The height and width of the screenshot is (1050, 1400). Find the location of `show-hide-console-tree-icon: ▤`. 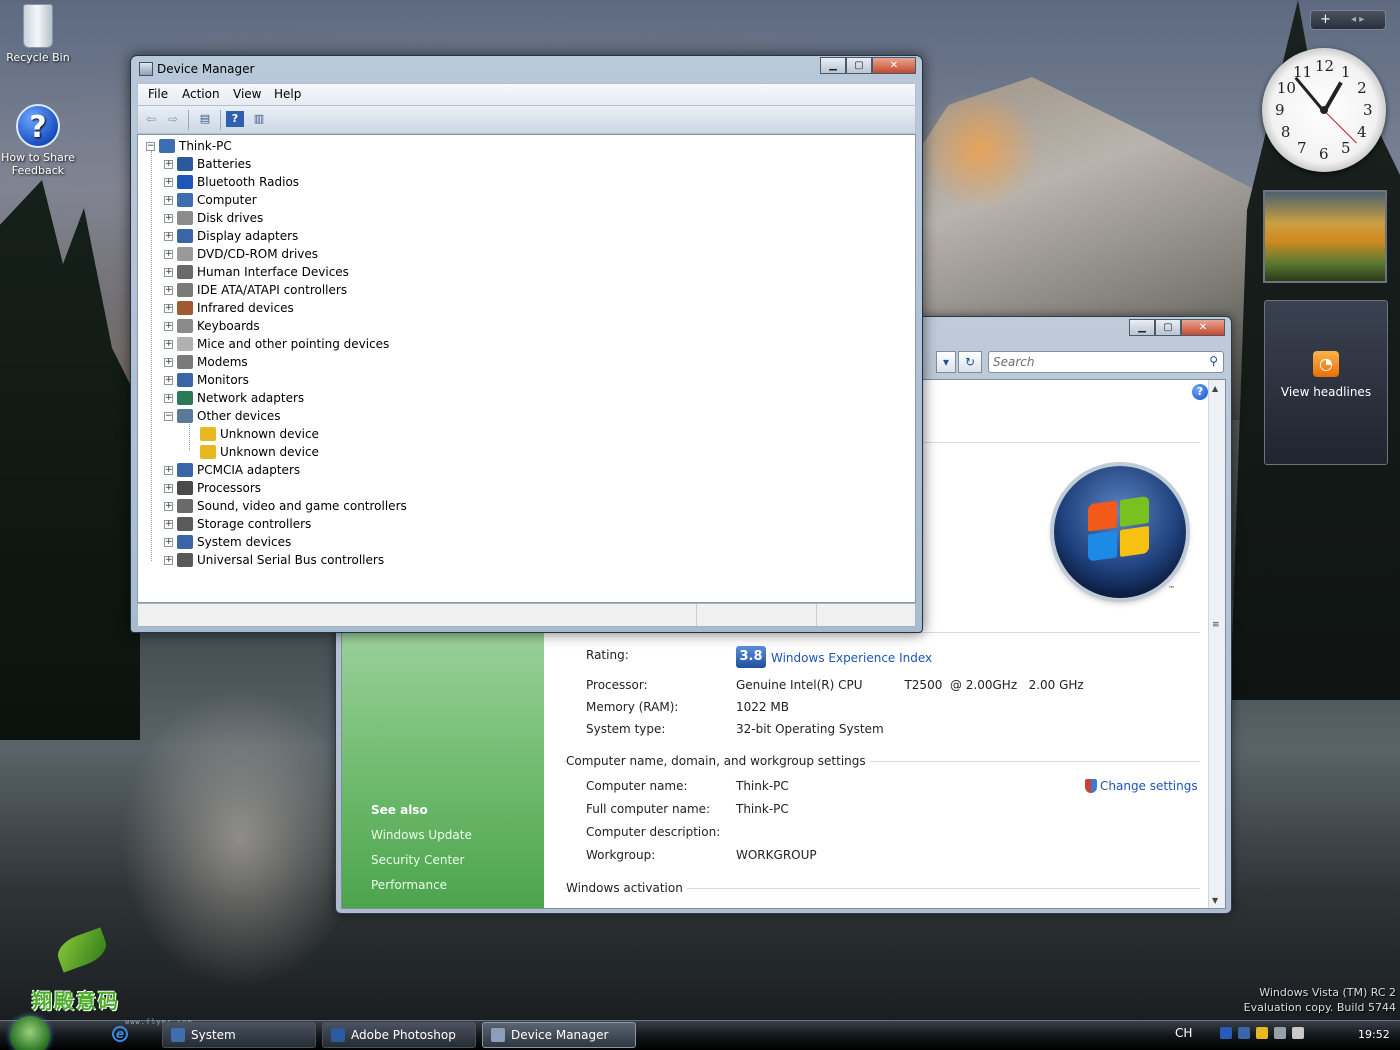

show-hide-console-tree-icon: ▤ is located at coordinates (205, 119).